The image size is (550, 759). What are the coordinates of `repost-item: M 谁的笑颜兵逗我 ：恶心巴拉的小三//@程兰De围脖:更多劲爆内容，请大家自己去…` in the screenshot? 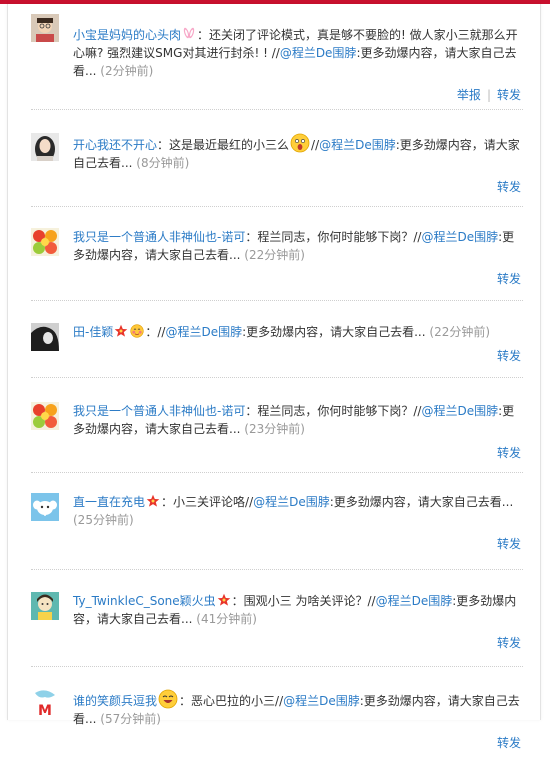 It's located at (277, 713).